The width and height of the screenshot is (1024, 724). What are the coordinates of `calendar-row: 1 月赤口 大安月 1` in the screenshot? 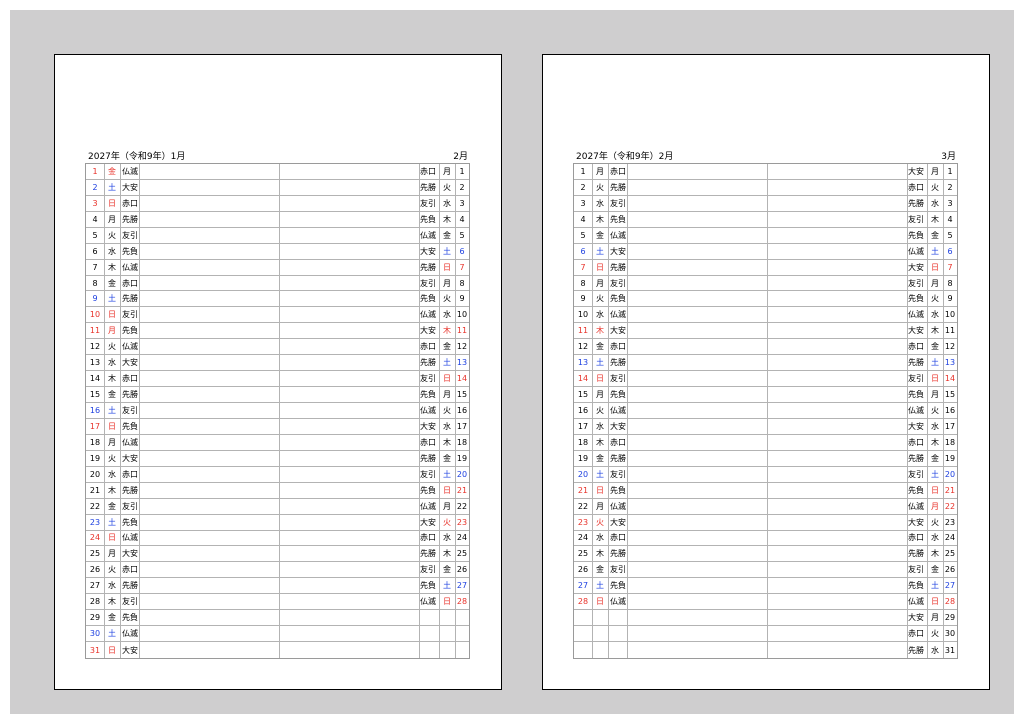 It's located at (765, 172).